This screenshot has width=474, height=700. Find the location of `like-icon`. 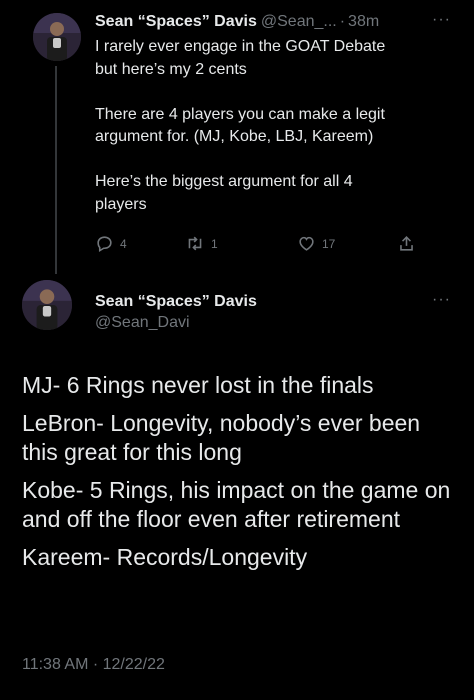

like-icon is located at coordinates (306, 243).